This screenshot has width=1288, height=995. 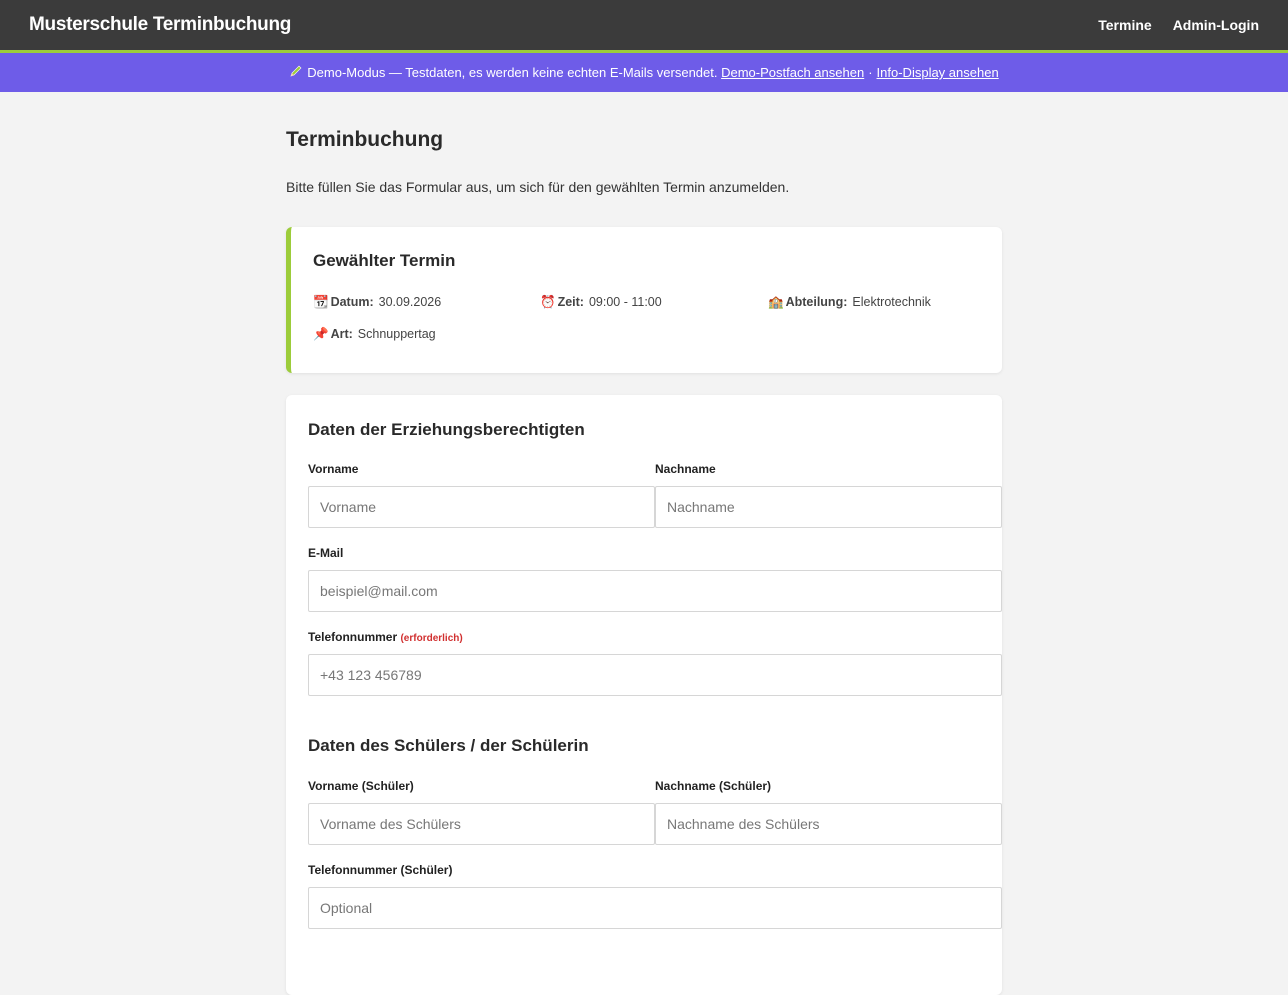 I want to click on student-lastname-field: Nachname (Schüler), so click(x=828, y=812).